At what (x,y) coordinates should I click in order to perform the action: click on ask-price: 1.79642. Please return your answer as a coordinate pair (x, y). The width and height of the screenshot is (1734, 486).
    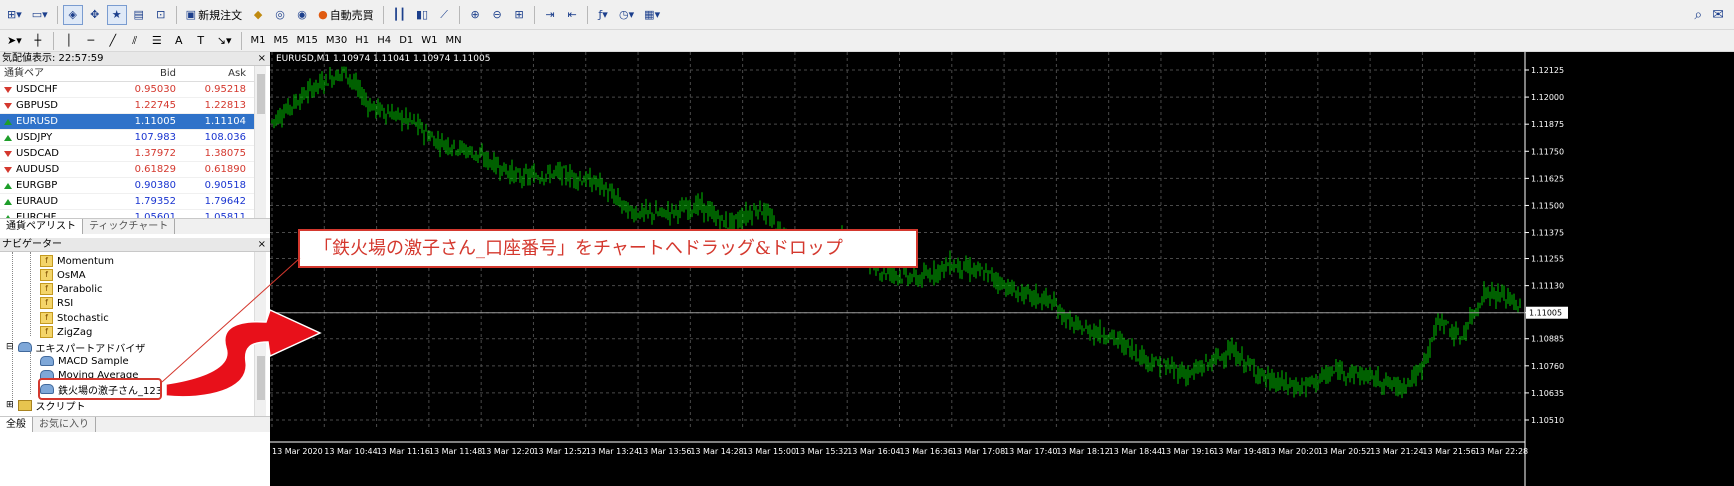
    Looking at the image, I should click on (225, 201).